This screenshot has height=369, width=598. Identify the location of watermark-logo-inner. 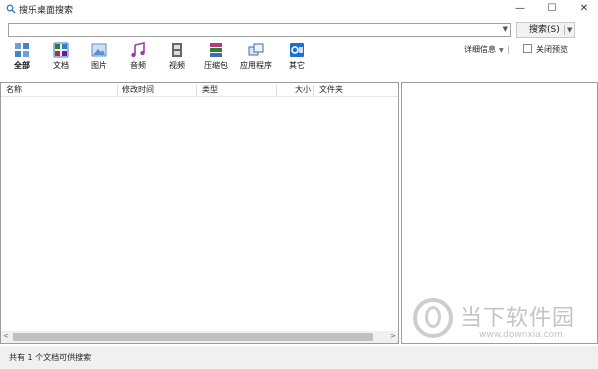
(433, 317).